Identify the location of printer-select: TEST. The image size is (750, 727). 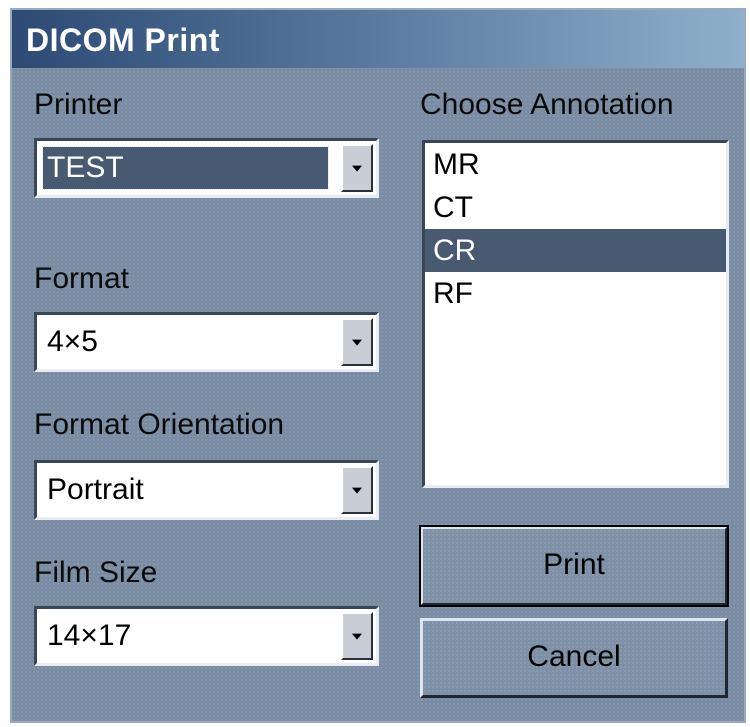
(206, 168).